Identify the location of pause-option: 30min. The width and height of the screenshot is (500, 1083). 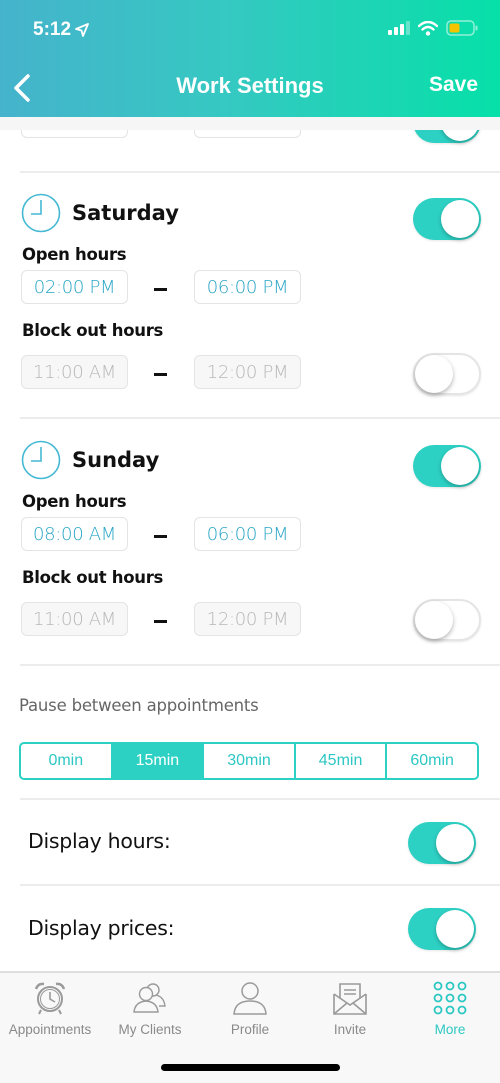
(250, 761).